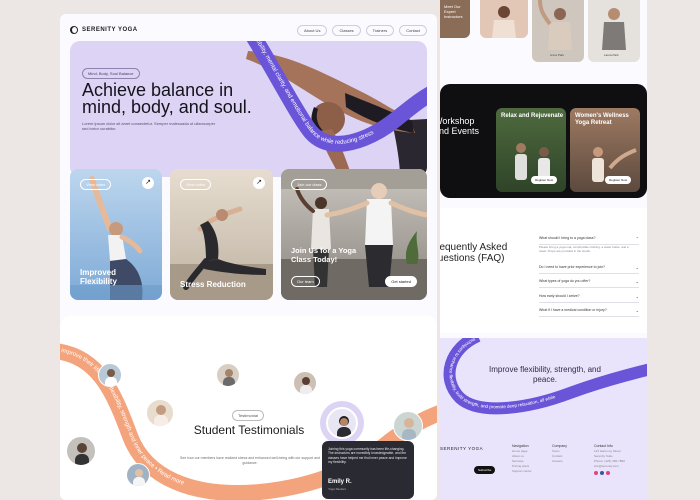  Describe the element at coordinates (340, 482) in the screenshot. I see `quote-author: Emily R.` at that location.